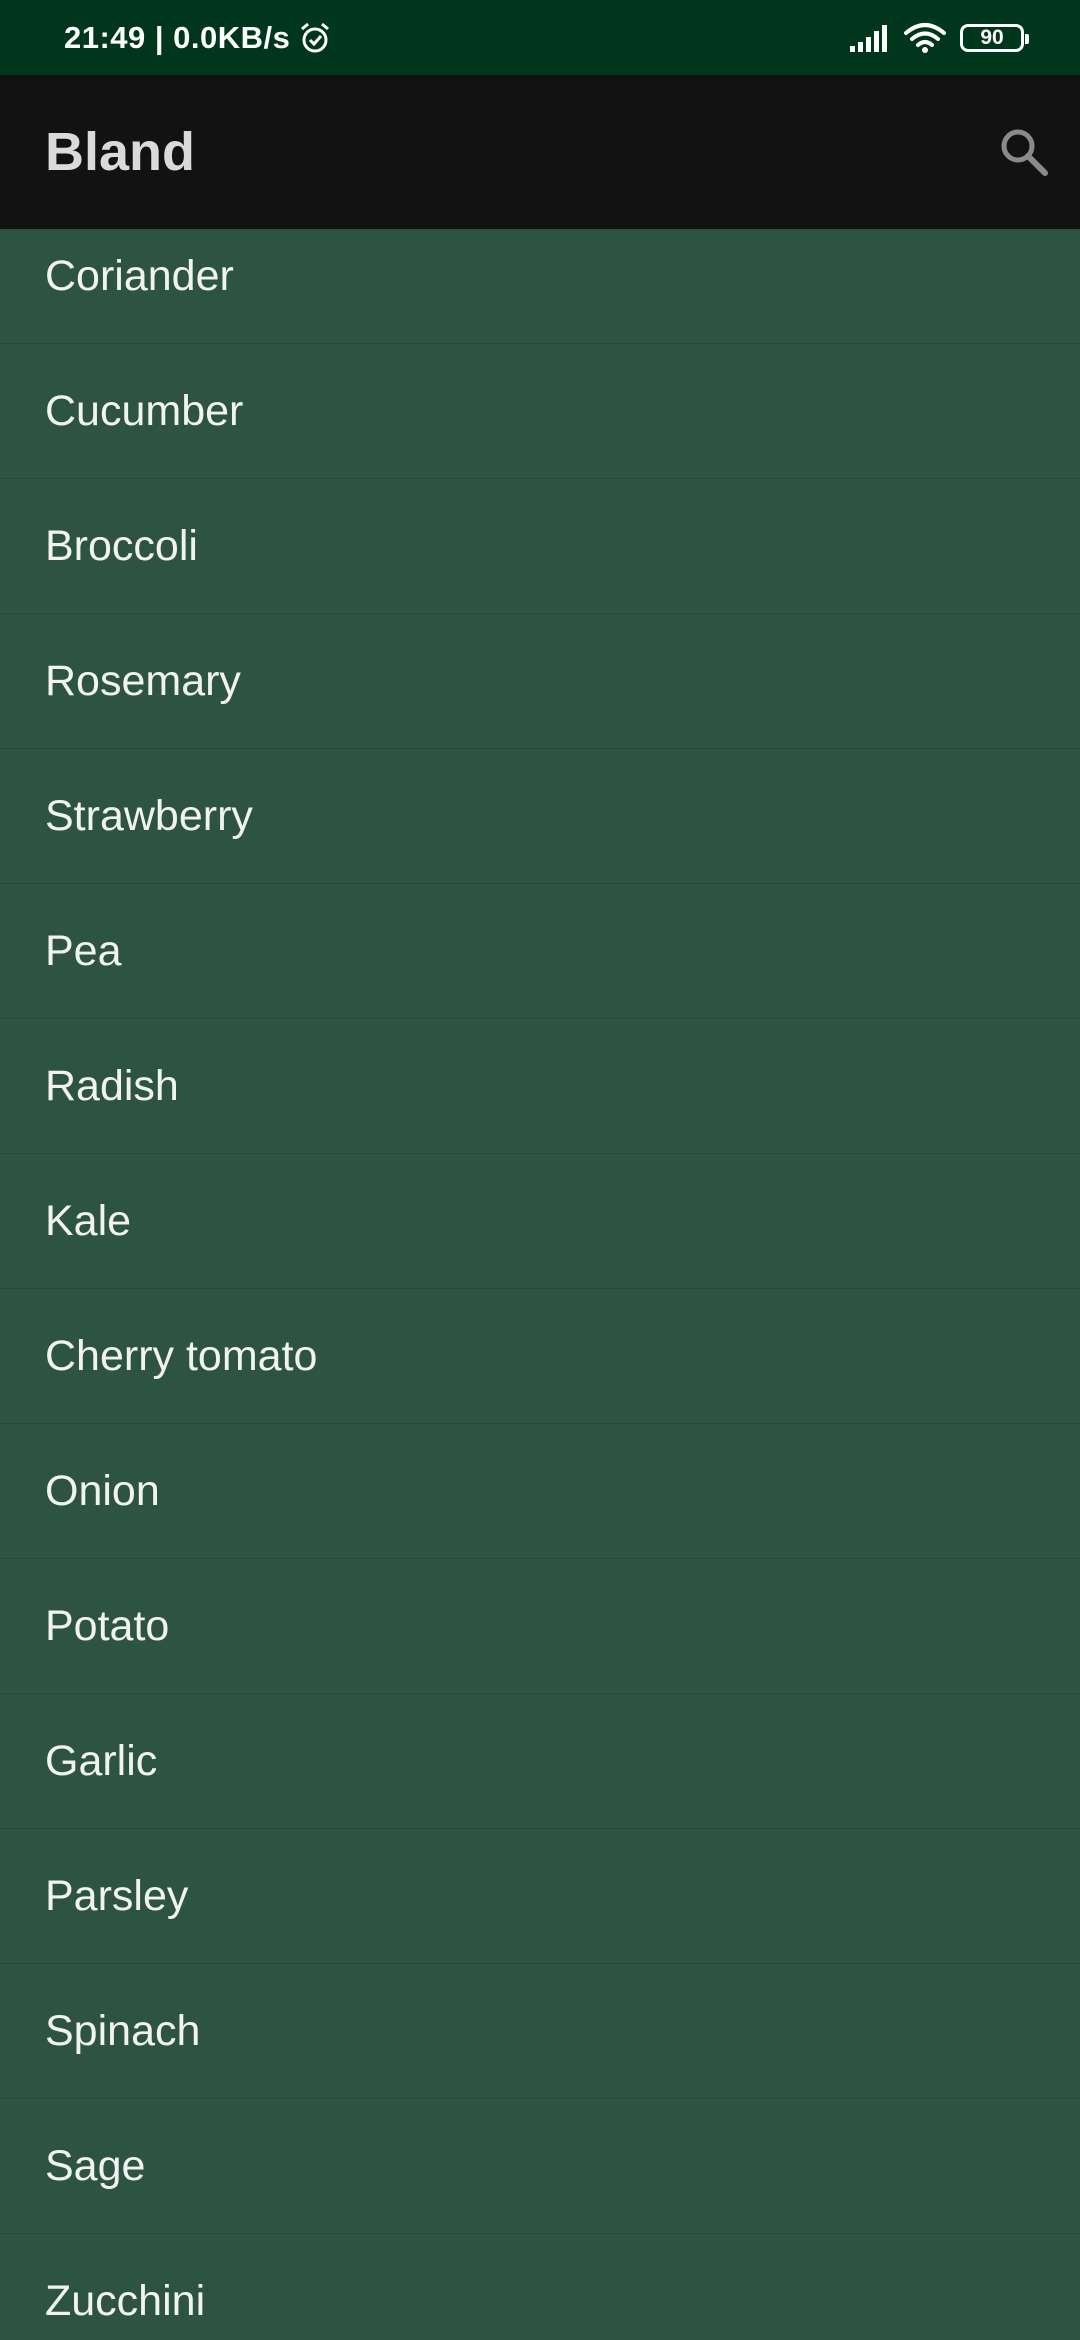  Describe the element at coordinates (123, 2031) in the screenshot. I see `list-item-label: Spinach` at that location.